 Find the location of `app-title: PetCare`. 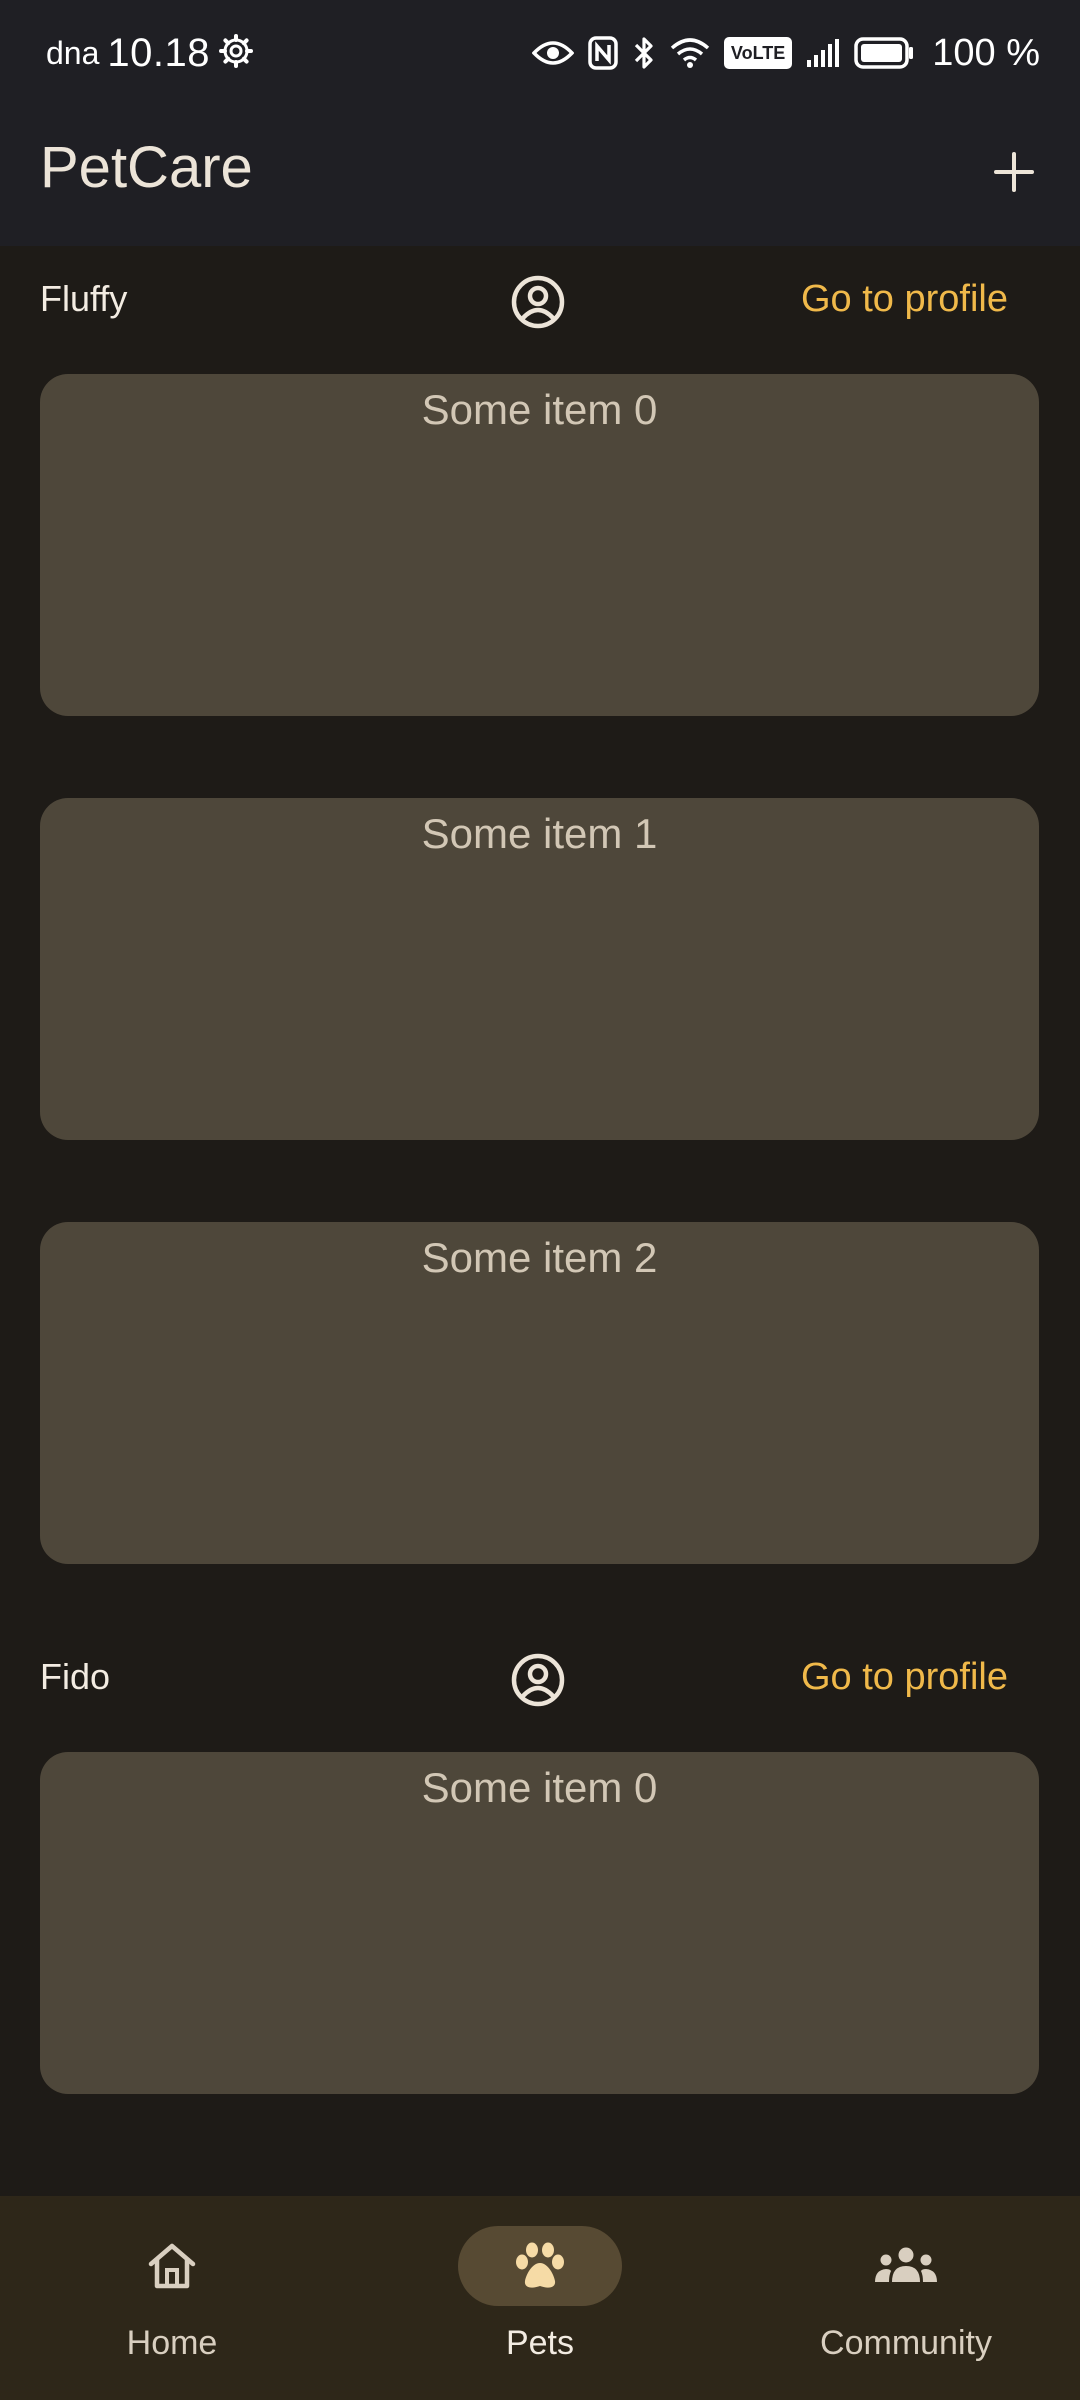

app-title: PetCare is located at coordinates (146, 167).